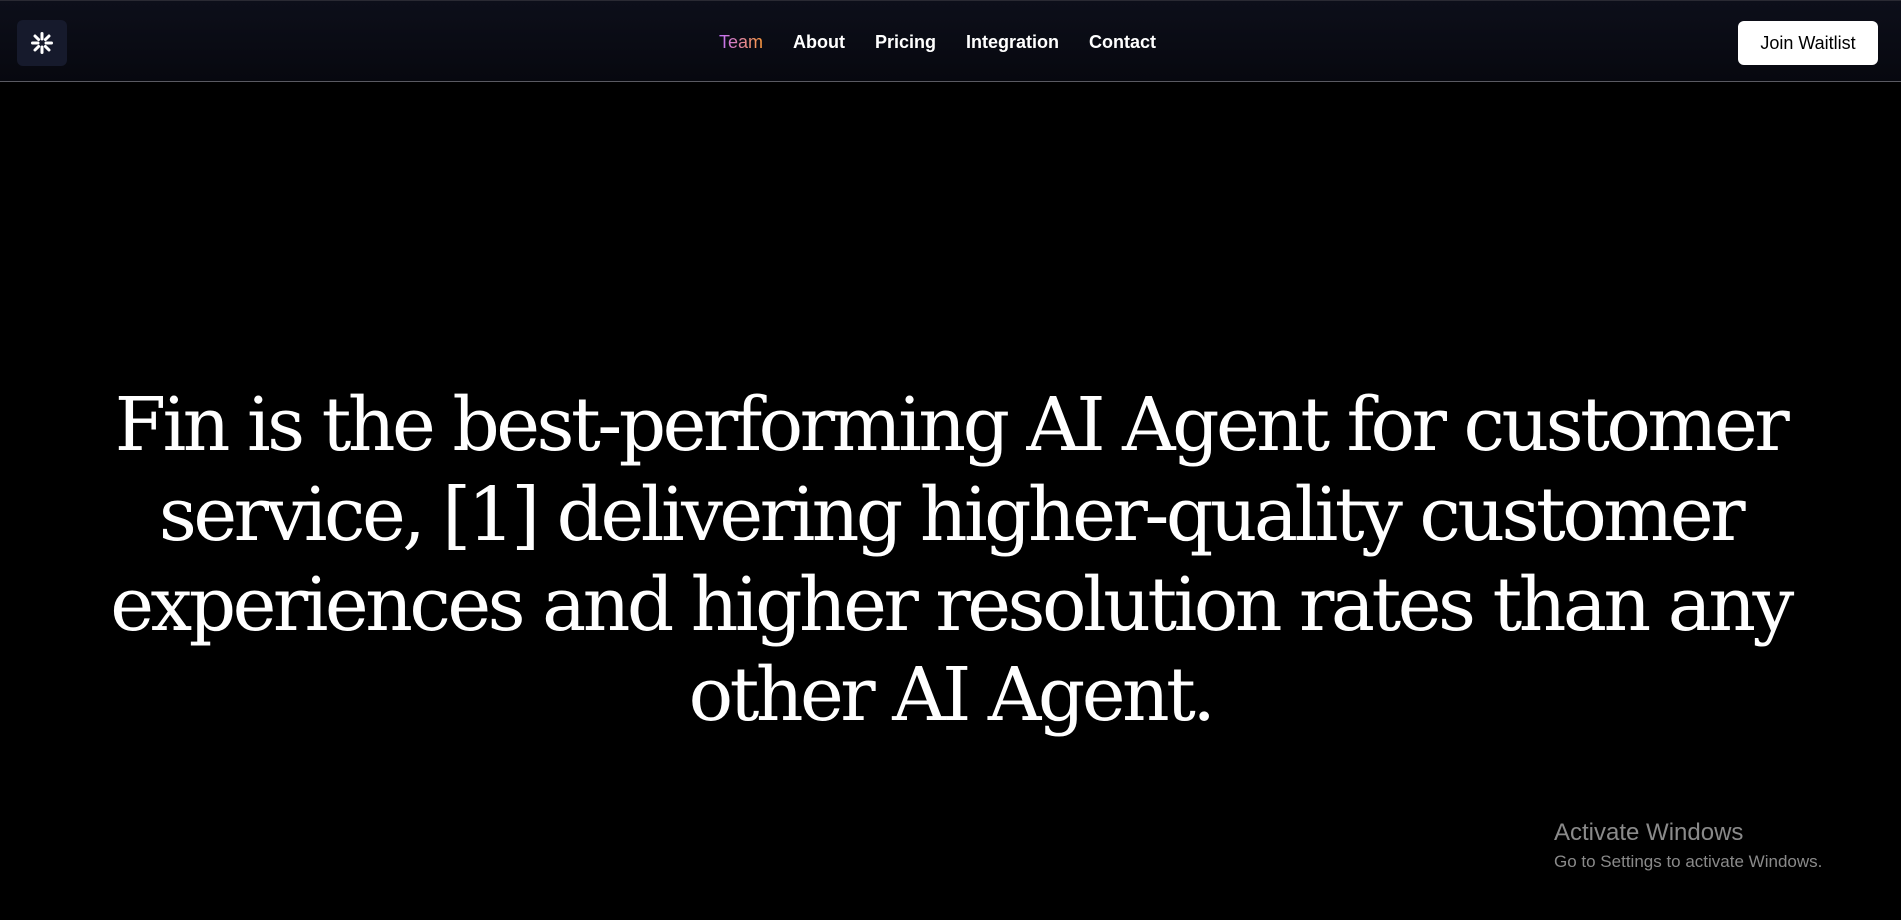 This screenshot has width=1901, height=920. What do you see at coordinates (1649, 832) in the screenshot?
I see `activation-title: Activate Windows` at bounding box center [1649, 832].